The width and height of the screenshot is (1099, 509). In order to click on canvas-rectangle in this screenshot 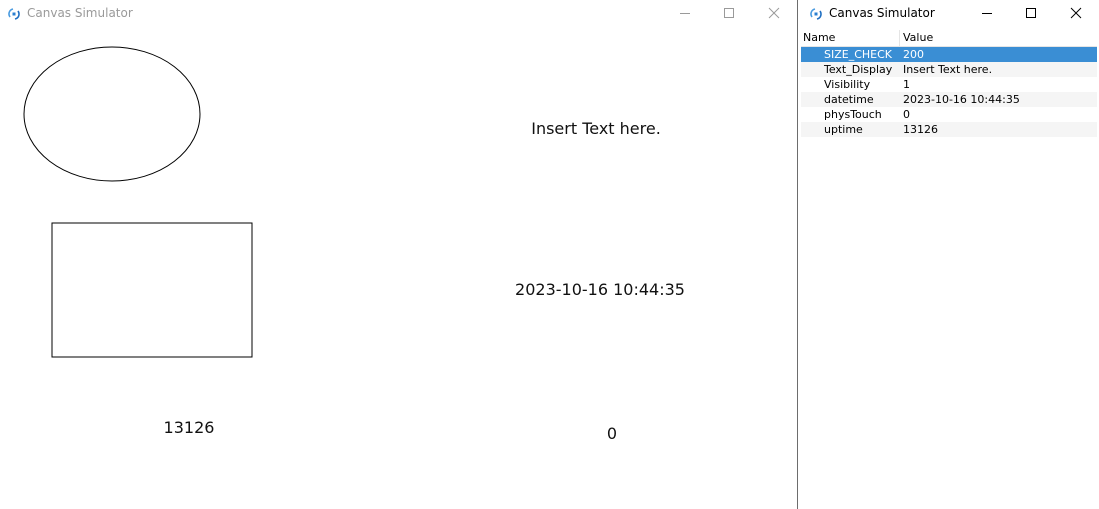, I will do `click(152, 290)`.